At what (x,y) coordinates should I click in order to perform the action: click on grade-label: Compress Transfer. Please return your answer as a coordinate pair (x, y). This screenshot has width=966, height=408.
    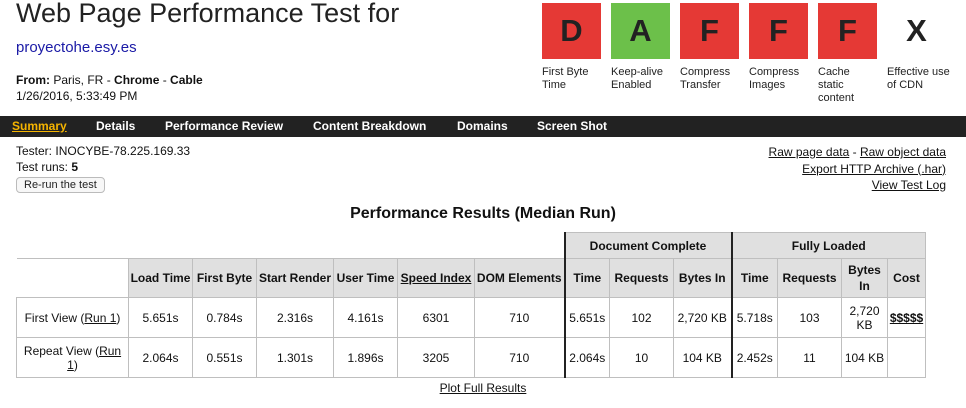
    Looking at the image, I should click on (705, 78).